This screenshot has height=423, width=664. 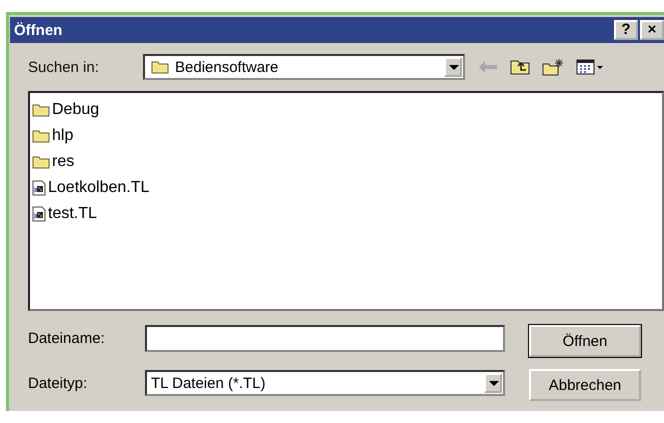 What do you see at coordinates (64, 67) in the screenshot?
I see `look-in-label: Suchen in:` at bounding box center [64, 67].